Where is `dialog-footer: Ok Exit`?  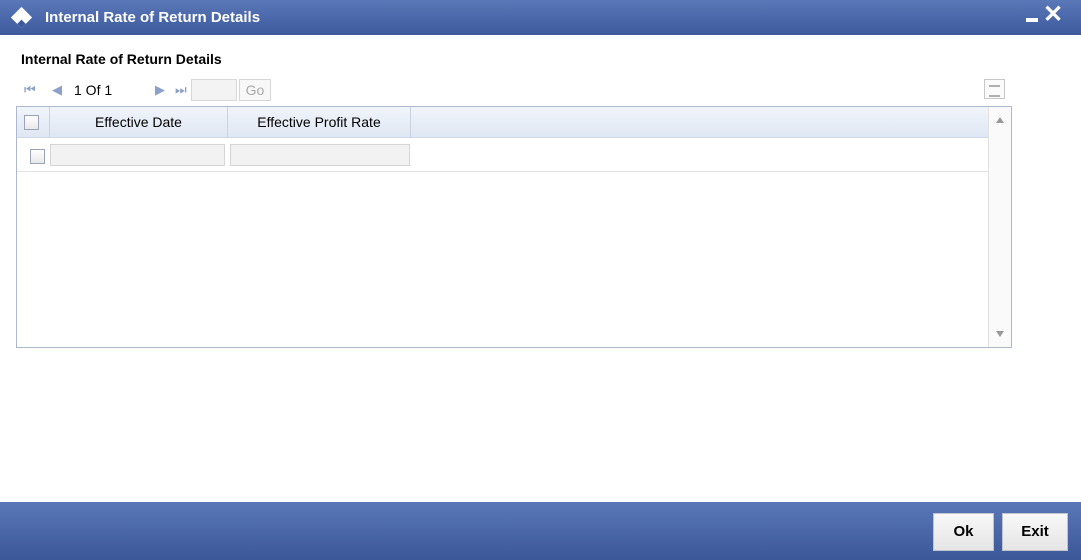
dialog-footer: Ok Exit is located at coordinates (540, 531).